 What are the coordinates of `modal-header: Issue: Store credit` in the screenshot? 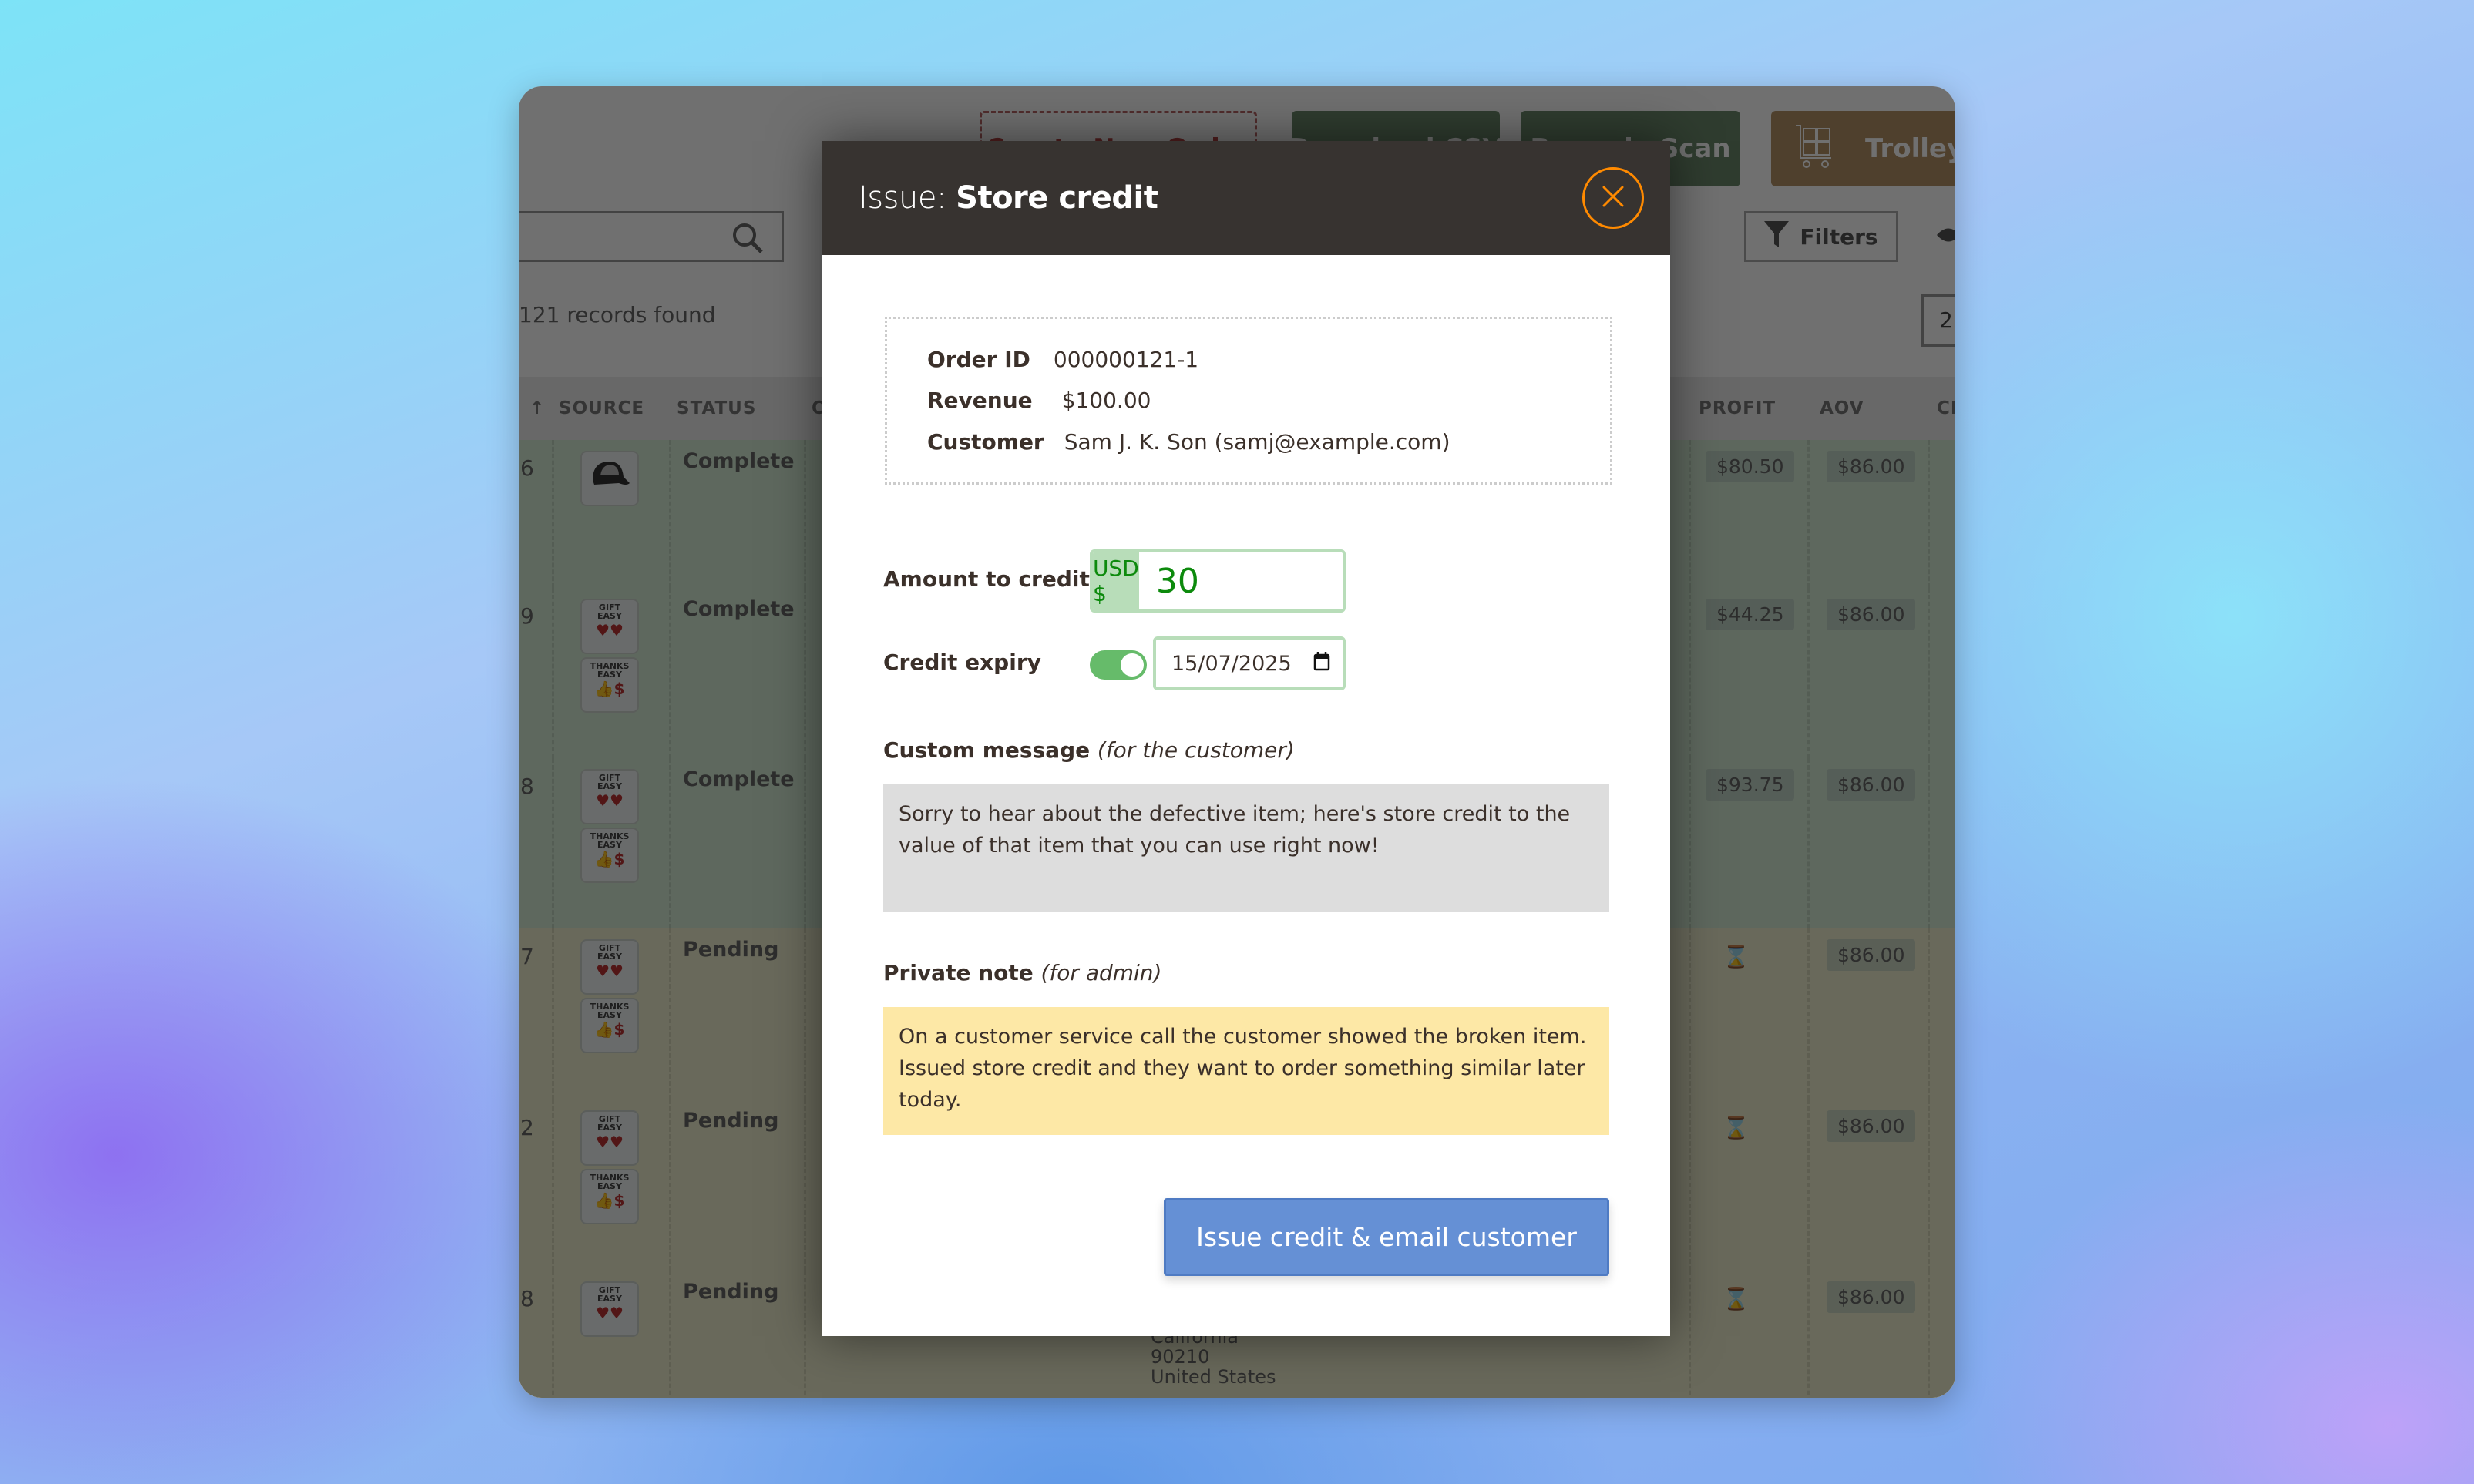 It's located at (1246, 198).